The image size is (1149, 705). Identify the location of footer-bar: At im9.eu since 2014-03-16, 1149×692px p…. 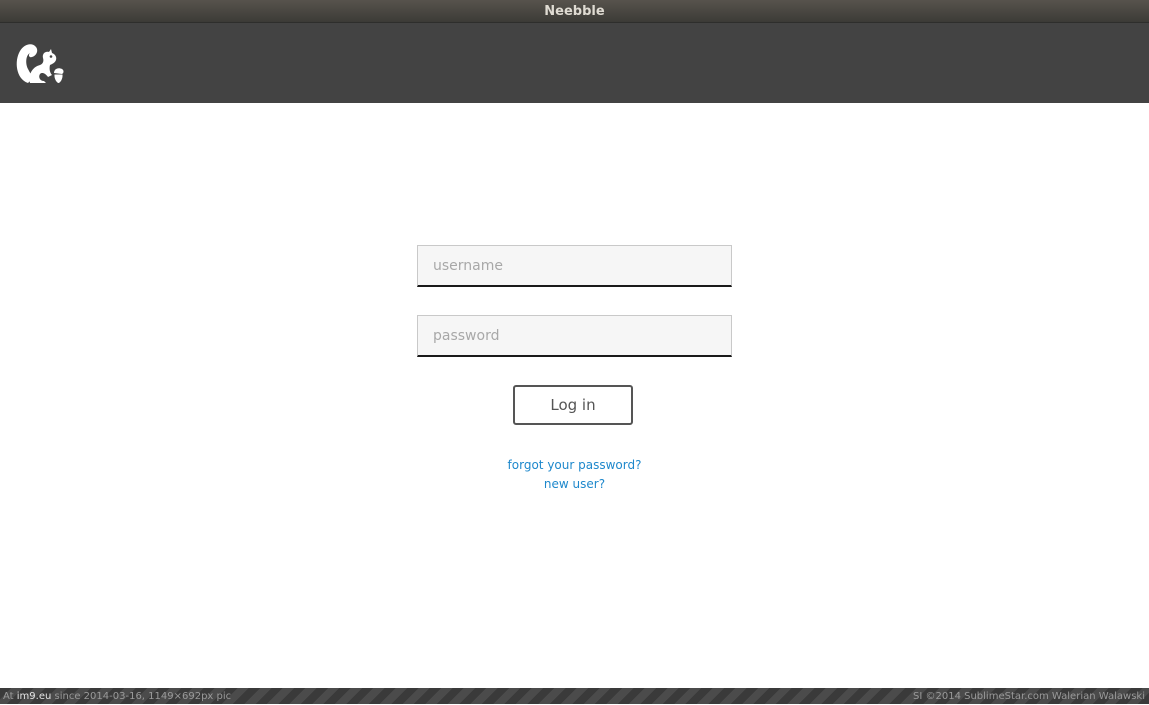
(574, 696).